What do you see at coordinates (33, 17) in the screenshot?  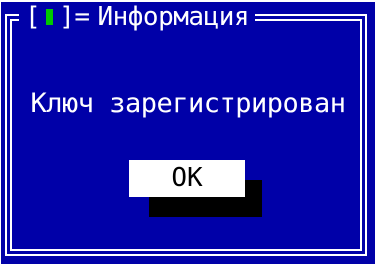 I see `close-bracket-open: [` at bounding box center [33, 17].